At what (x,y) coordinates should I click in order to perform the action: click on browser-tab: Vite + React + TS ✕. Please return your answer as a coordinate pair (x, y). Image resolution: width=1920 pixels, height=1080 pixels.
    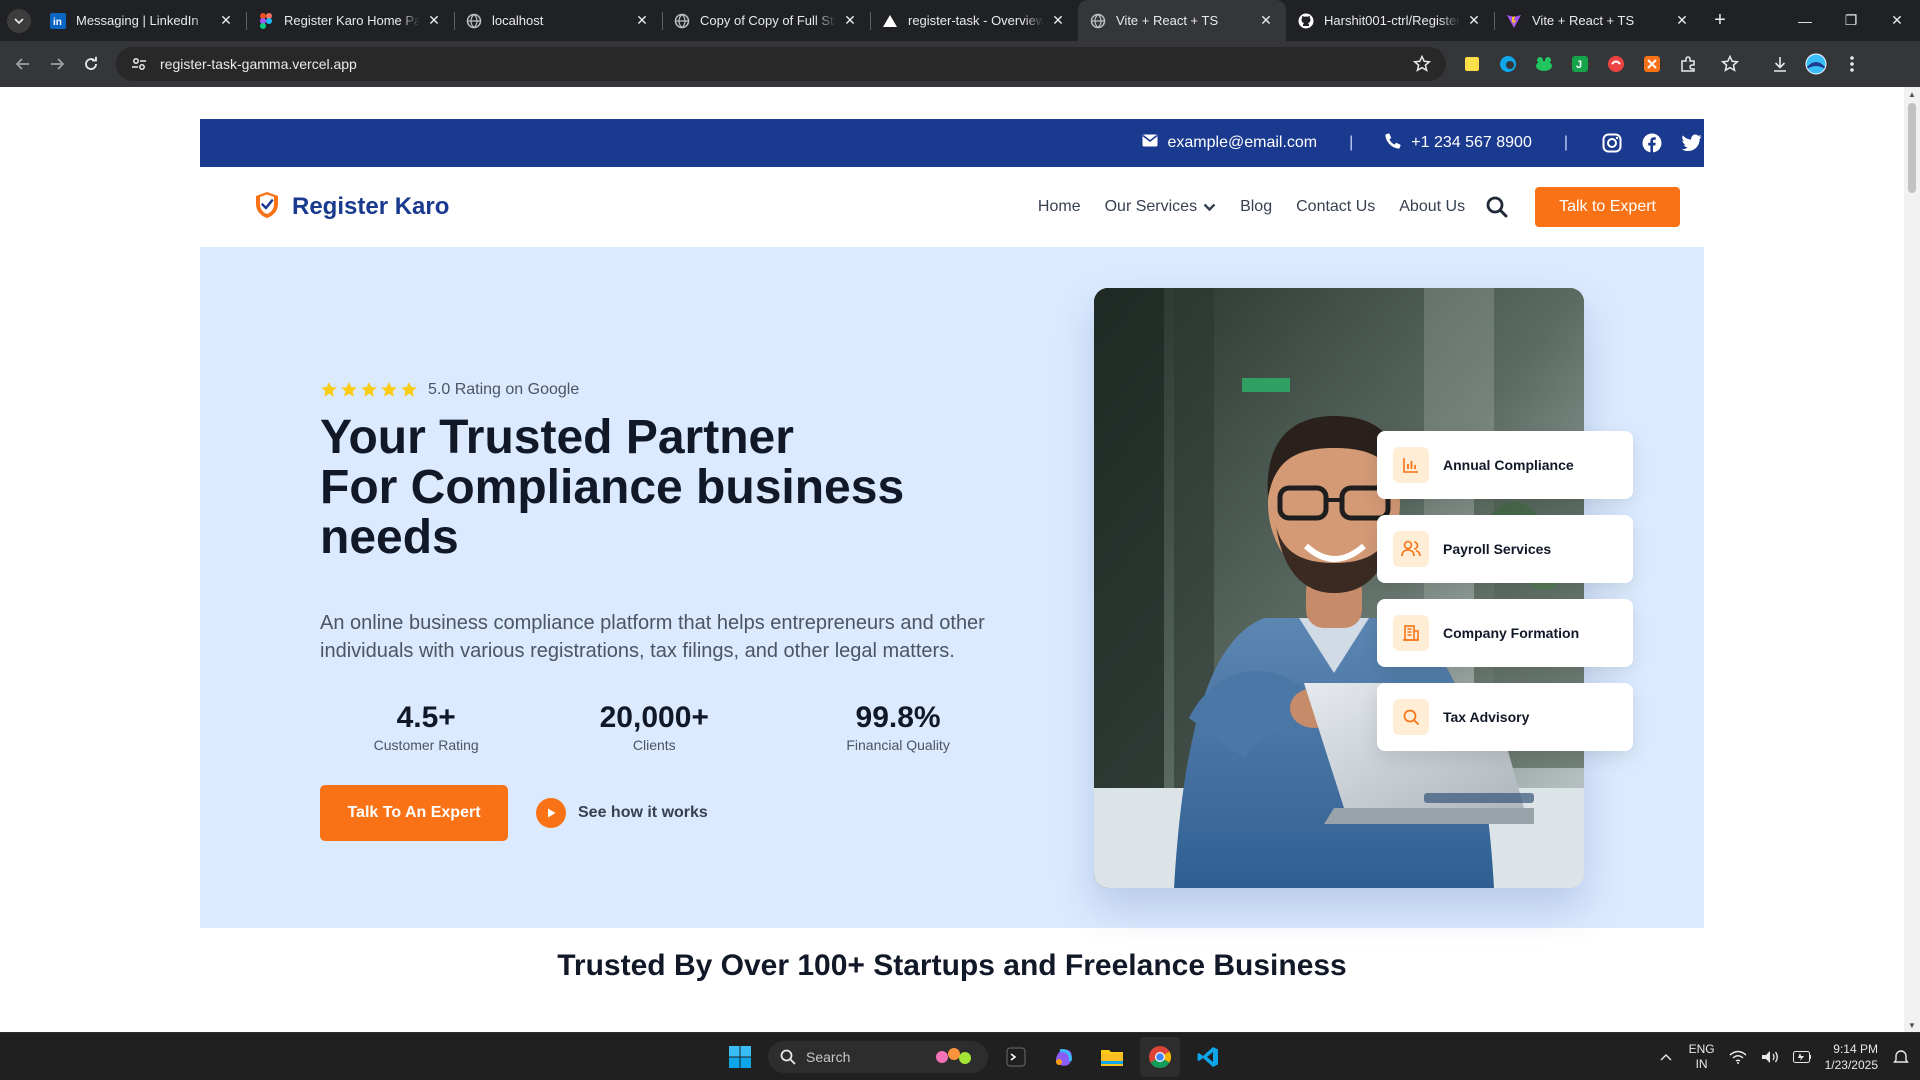
    Looking at the image, I should click on (1598, 20).